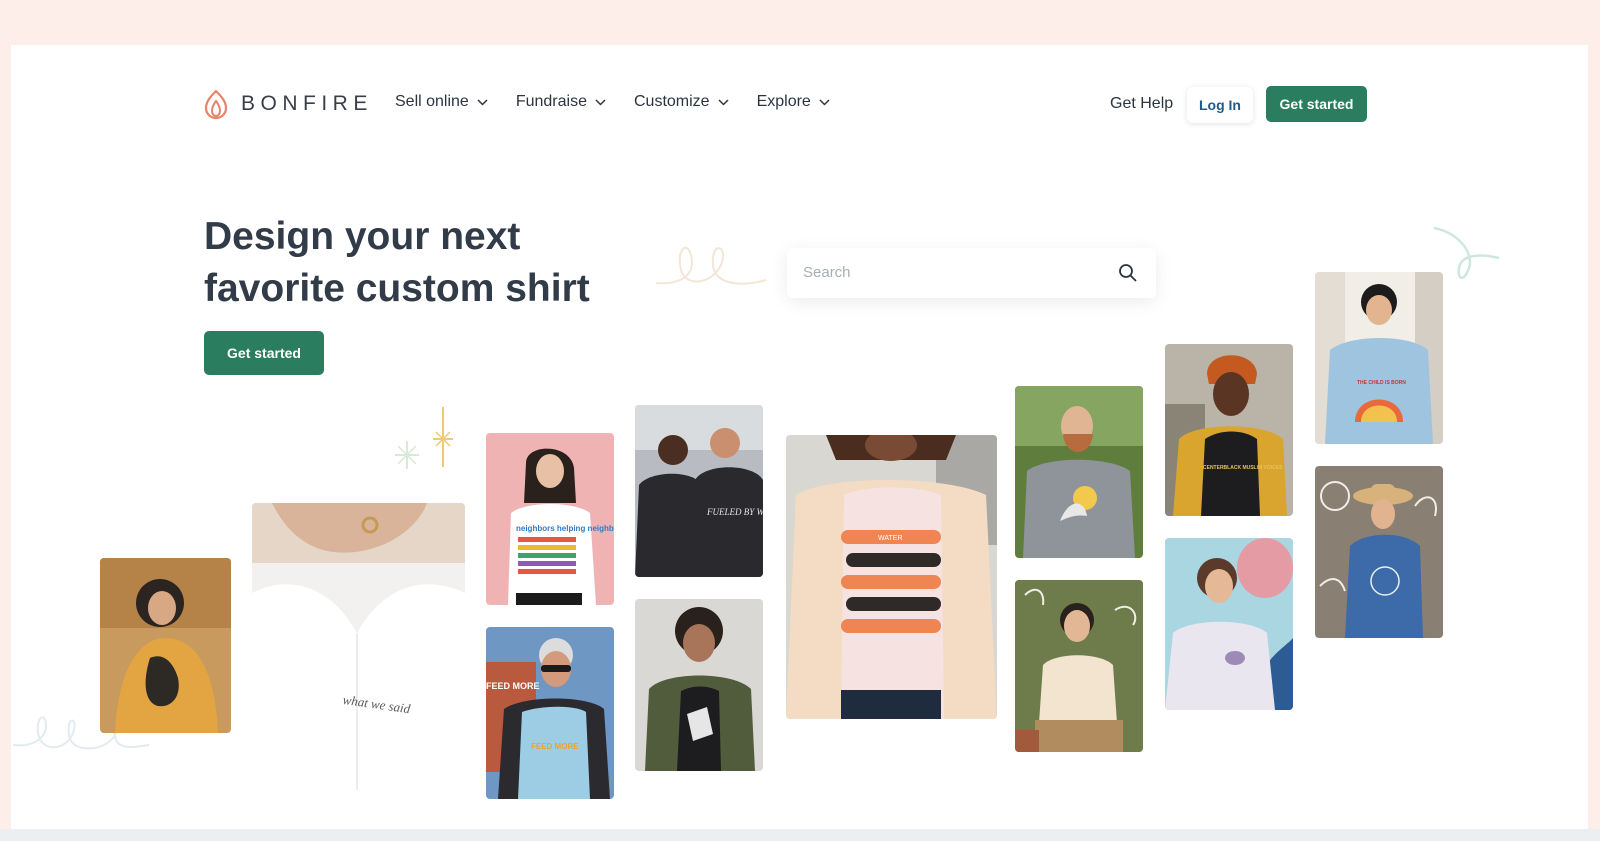 Image resolution: width=1600 pixels, height=841 pixels. I want to click on hero-title: Design your next favorite custom shirt, so click(414, 263).